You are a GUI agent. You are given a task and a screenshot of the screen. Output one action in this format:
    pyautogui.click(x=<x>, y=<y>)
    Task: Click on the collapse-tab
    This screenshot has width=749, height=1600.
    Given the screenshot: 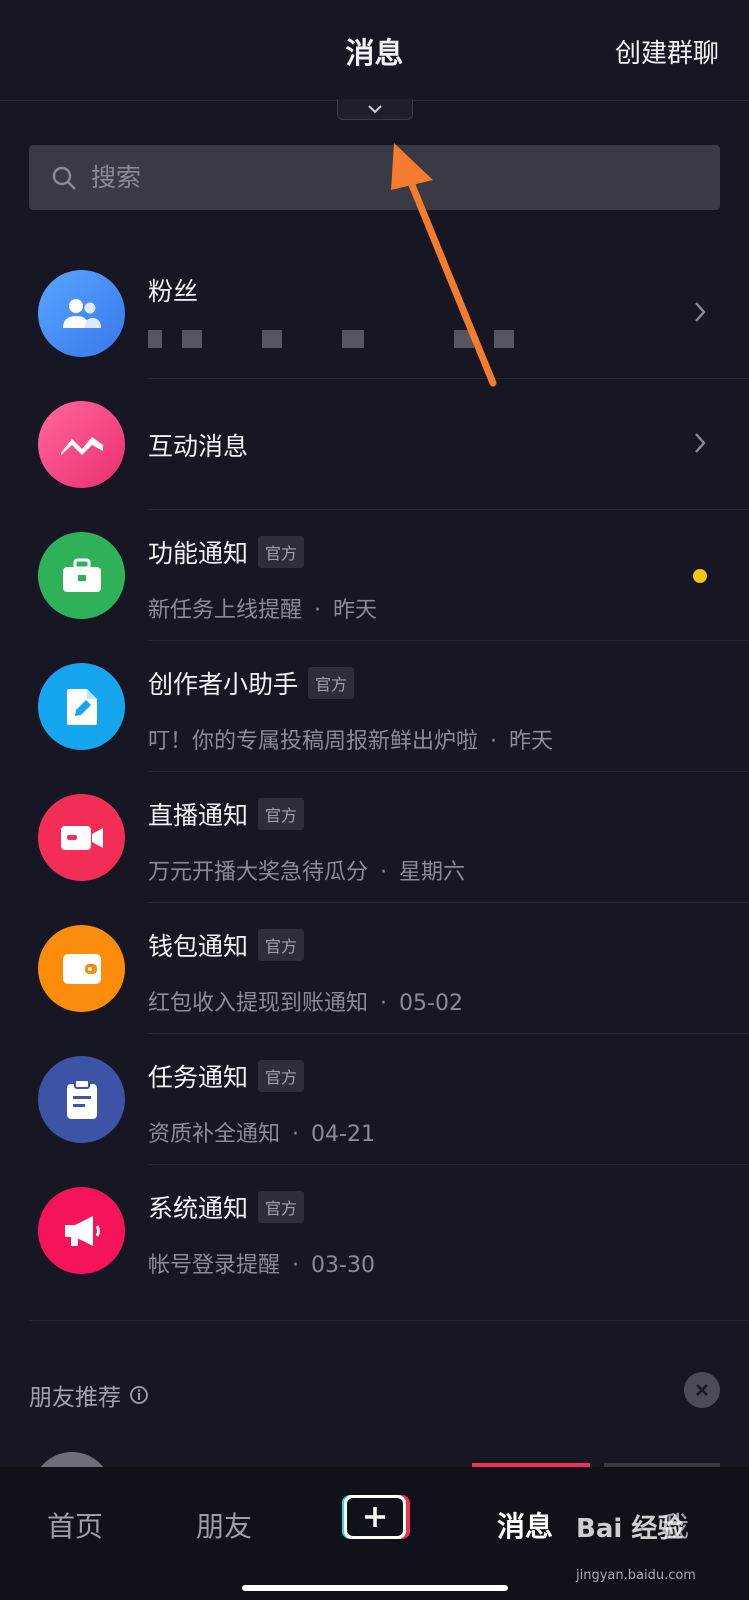 What is the action you would take?
    pyautogui.click(x=375, y=109)
    